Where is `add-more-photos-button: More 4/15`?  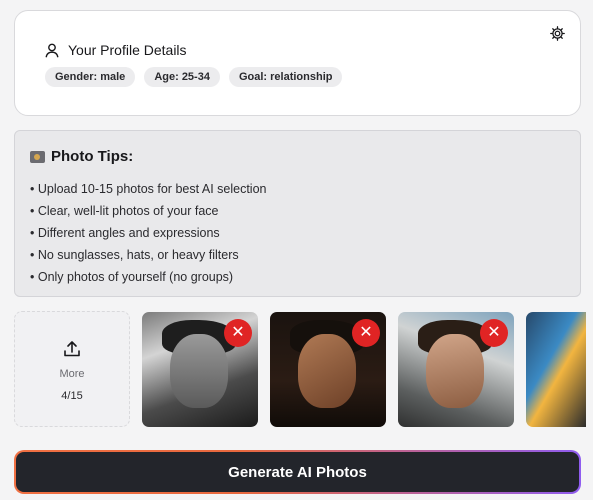
add-more-photos-button: More 4/15 is located at coordinates (72, 369).